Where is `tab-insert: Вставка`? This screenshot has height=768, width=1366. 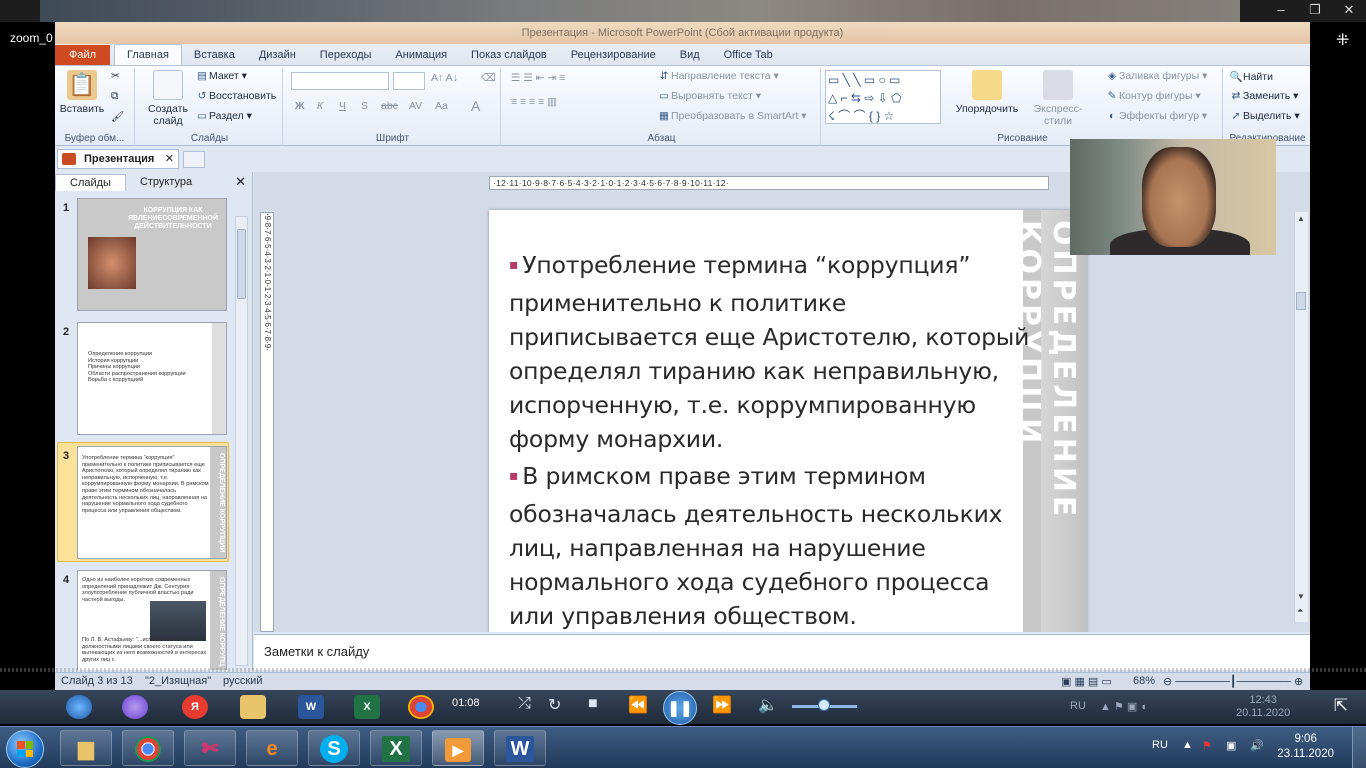 tab-insert: Вставка is located at coordinates (214, 55).